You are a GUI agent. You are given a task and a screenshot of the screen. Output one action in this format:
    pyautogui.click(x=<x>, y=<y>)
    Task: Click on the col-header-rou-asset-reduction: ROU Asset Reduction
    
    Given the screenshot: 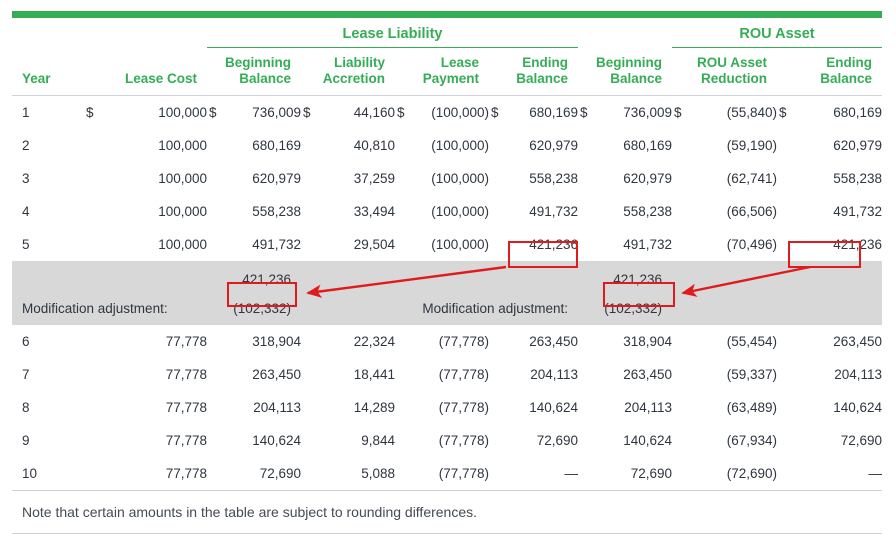 What is the action you would take?
    pyautogui.click(x=724, y=71)
    